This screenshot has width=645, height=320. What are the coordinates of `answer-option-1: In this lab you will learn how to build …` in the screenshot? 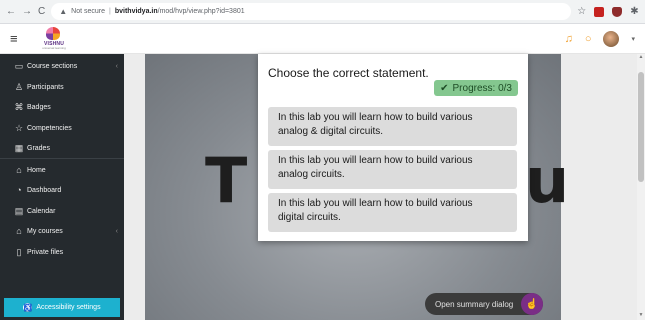 It's located at (392, 126).